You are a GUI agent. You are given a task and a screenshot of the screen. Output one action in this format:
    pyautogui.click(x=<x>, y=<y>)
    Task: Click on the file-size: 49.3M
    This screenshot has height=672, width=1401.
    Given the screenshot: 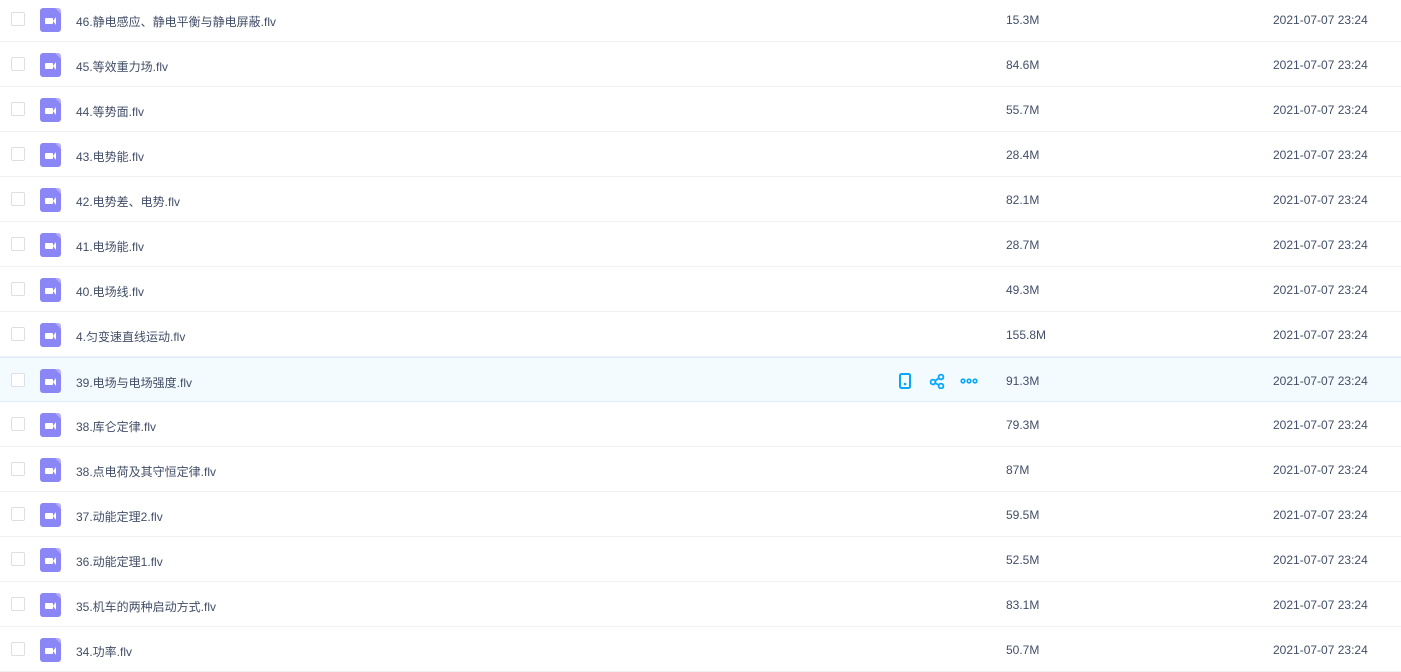 What is the action you would take?
    pyautogui.click(x=1023, y=290)
    